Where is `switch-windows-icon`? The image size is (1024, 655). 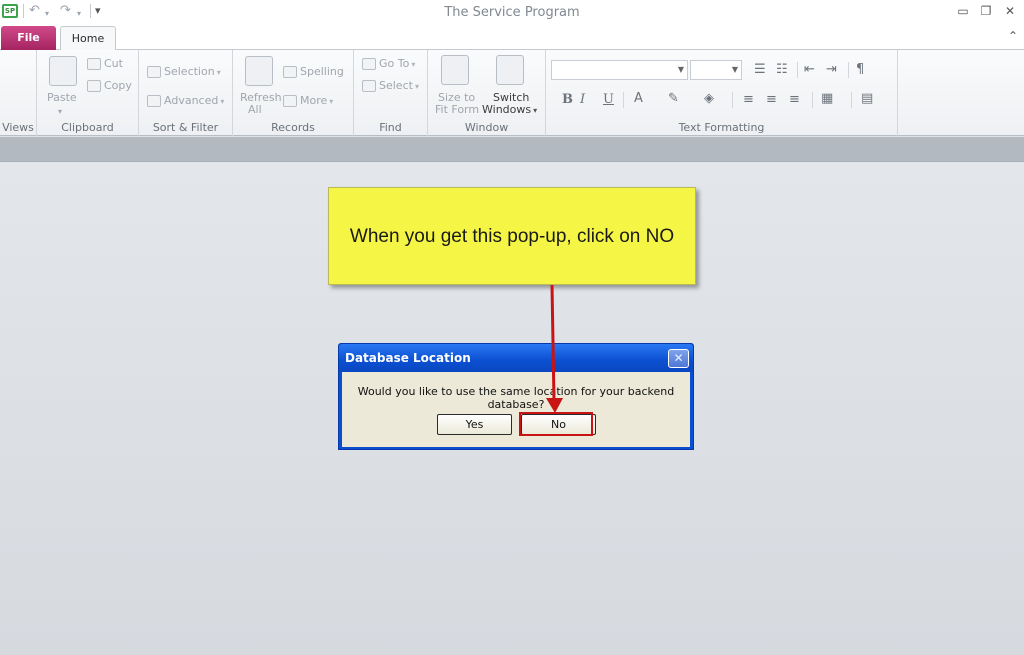
switch-windows-icon is located at coordinates (510, 70).